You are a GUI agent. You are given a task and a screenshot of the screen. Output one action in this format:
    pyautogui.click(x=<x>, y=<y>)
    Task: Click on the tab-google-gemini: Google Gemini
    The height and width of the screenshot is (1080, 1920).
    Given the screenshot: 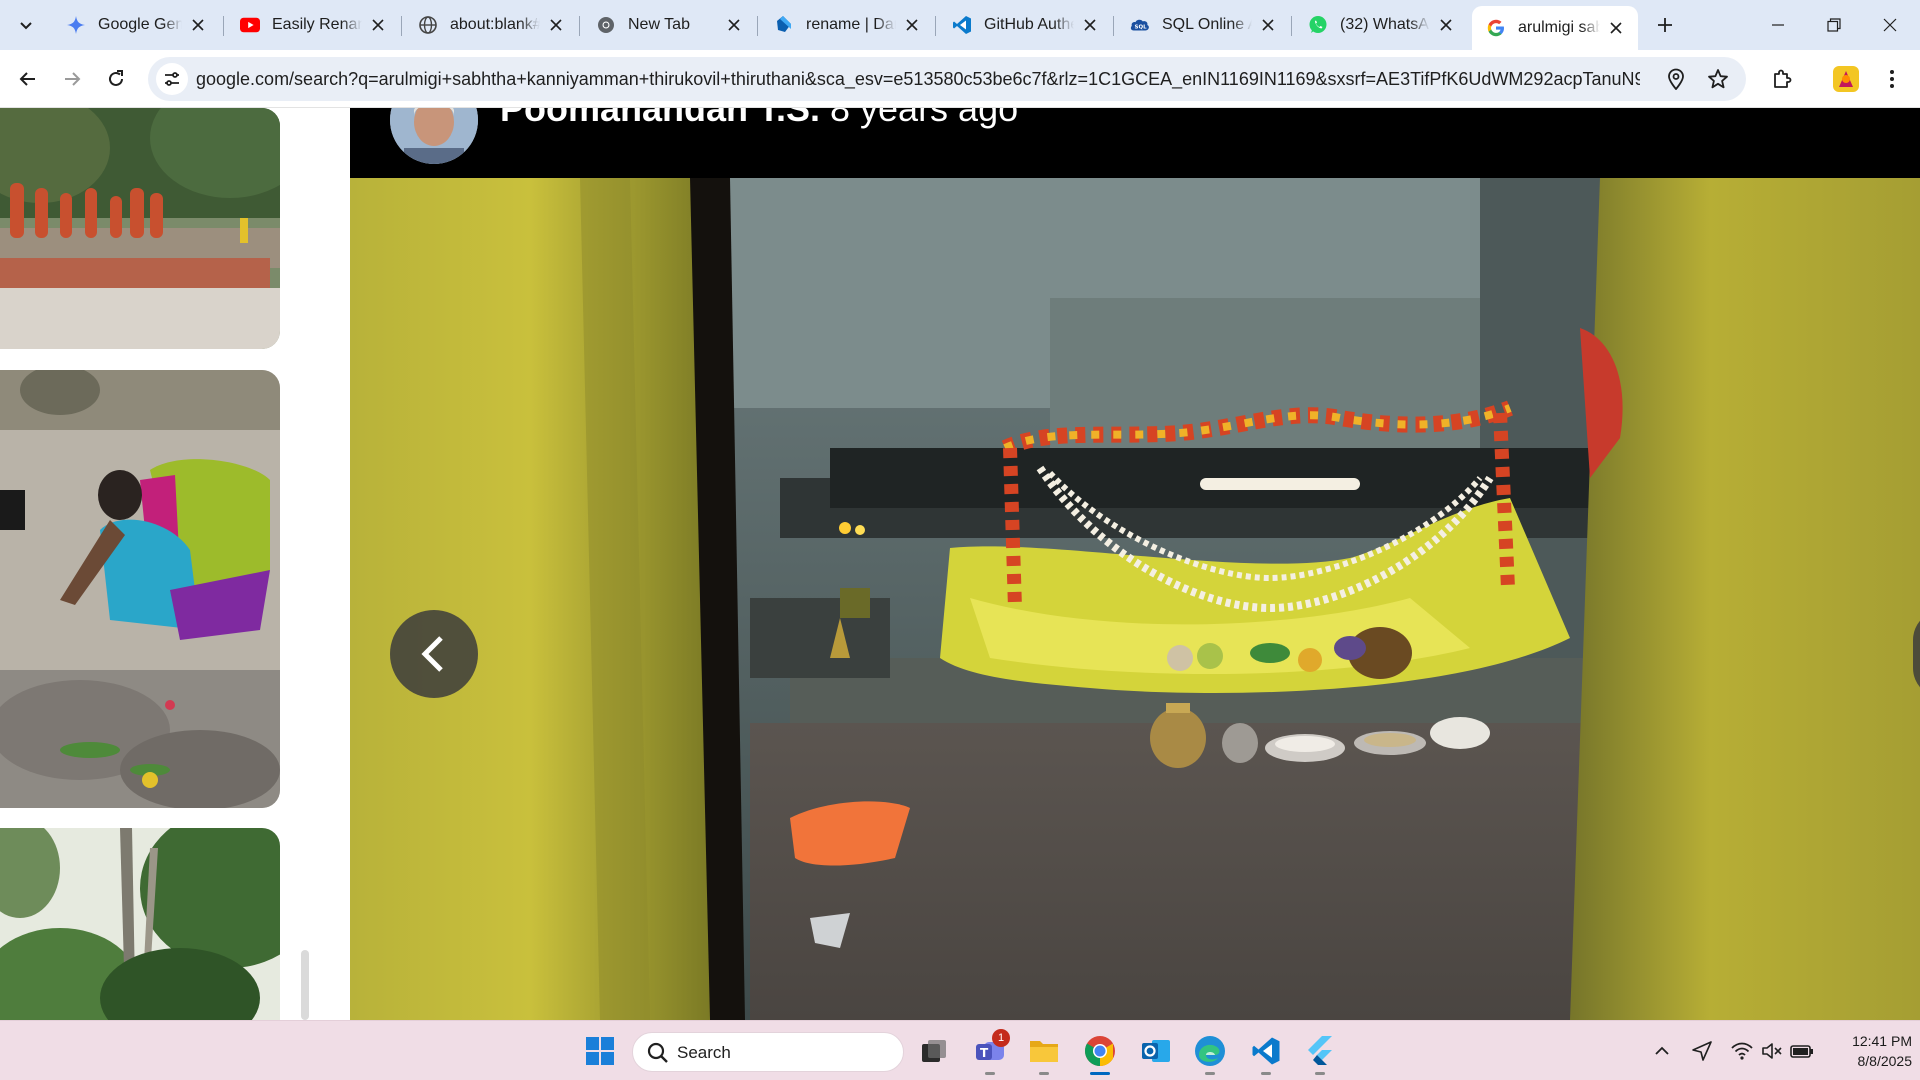 What is the action you would take?
    pyautogui.click(x=136, y=25)
    